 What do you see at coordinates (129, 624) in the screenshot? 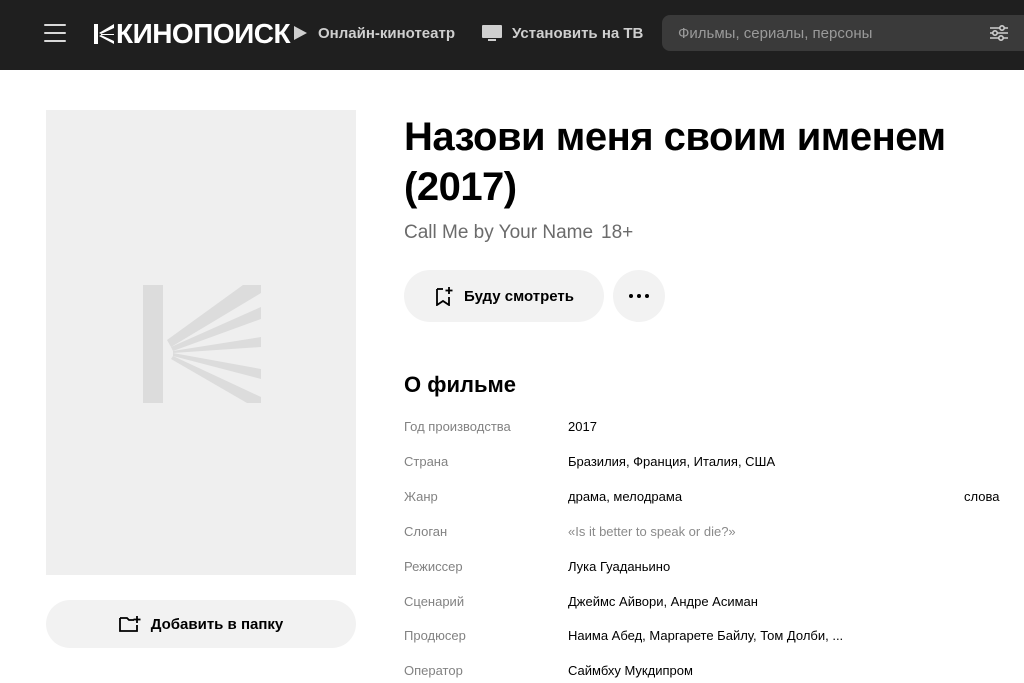
I see `add-folder-icon` at bounding box center [129, 624].